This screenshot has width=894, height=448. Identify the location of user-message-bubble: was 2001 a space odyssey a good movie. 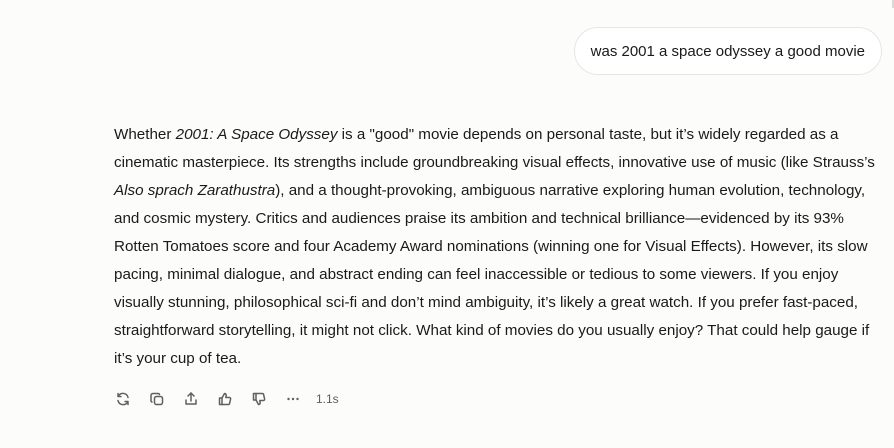
(727, 51).